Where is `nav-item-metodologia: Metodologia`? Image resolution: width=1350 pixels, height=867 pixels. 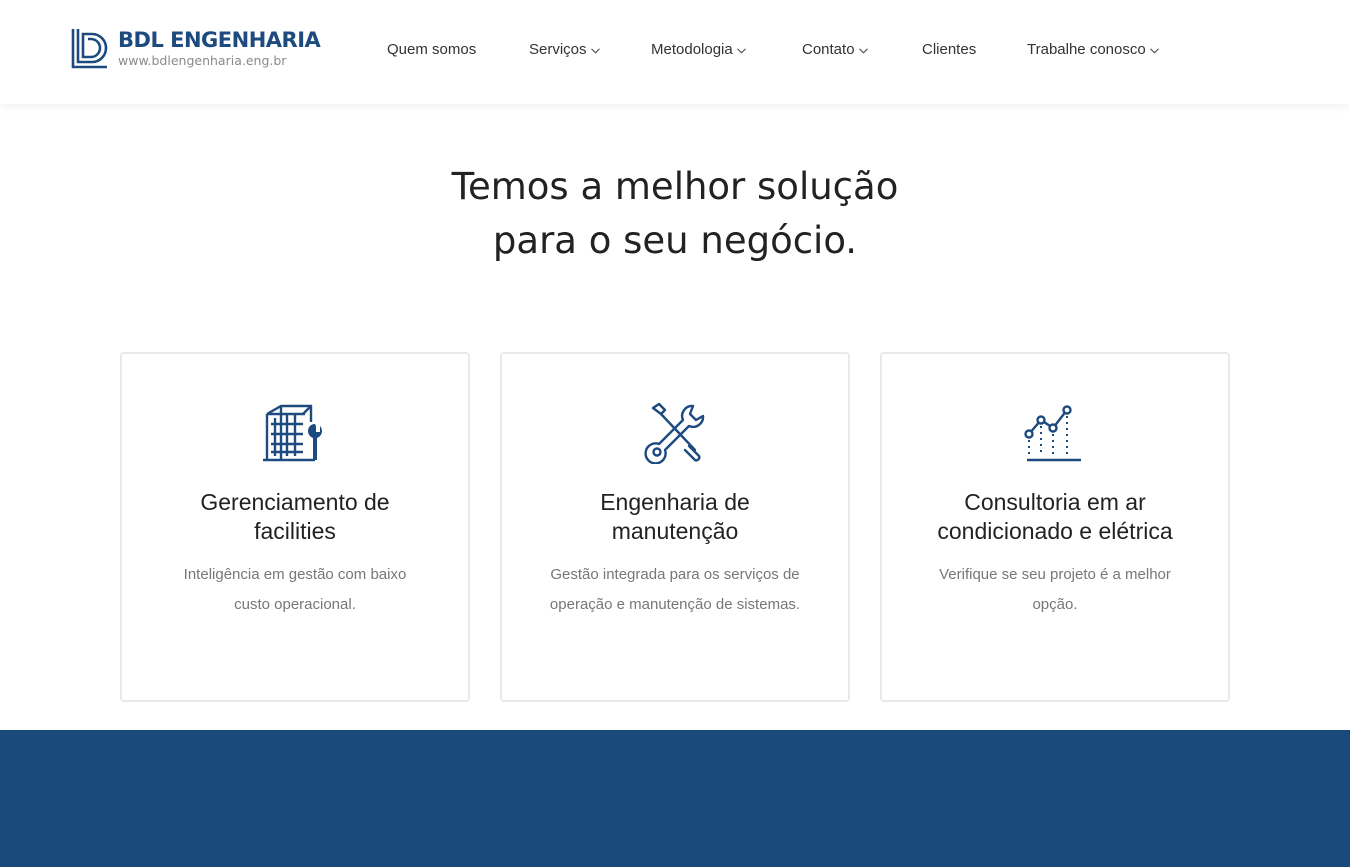
nav-item-metodologia: Metodologia is located at coordinates (698, 49).